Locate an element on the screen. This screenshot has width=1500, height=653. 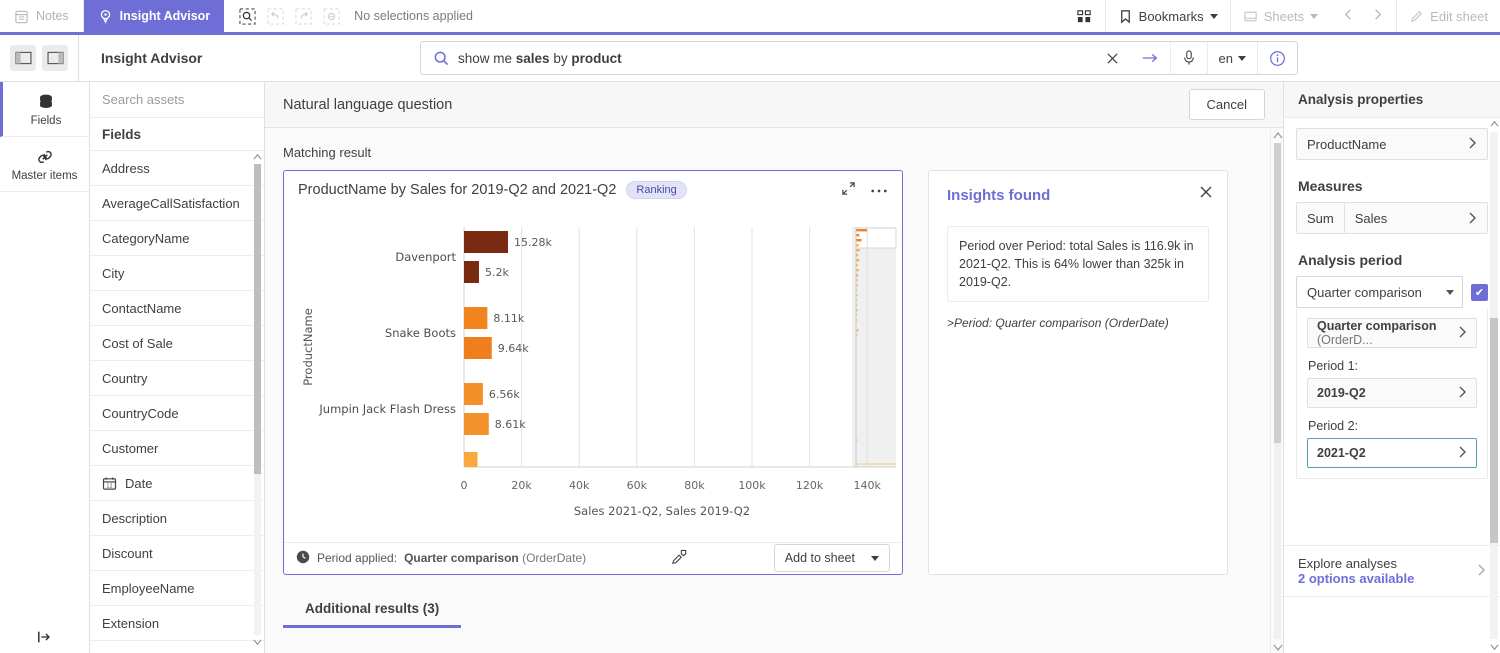
bar-group: 9.64k is located at coordinates (496, 347).